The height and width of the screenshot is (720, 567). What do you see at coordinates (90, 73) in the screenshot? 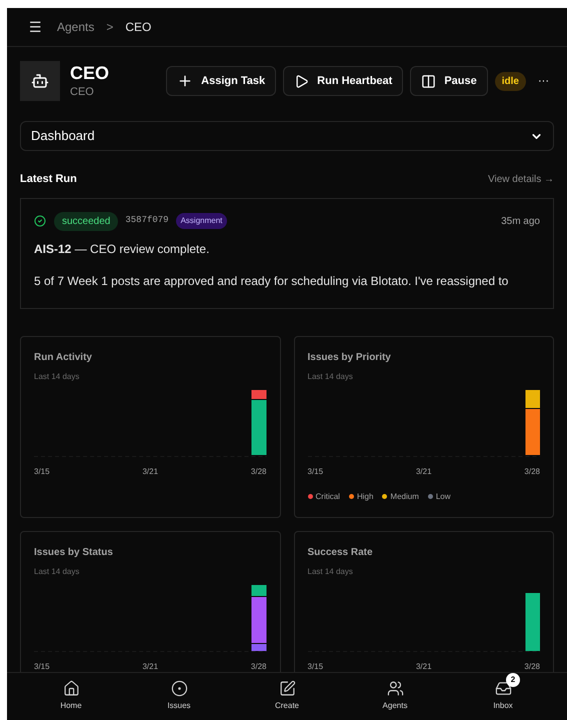
I see `agent-name: CEO` at bounding box center [90, 73].